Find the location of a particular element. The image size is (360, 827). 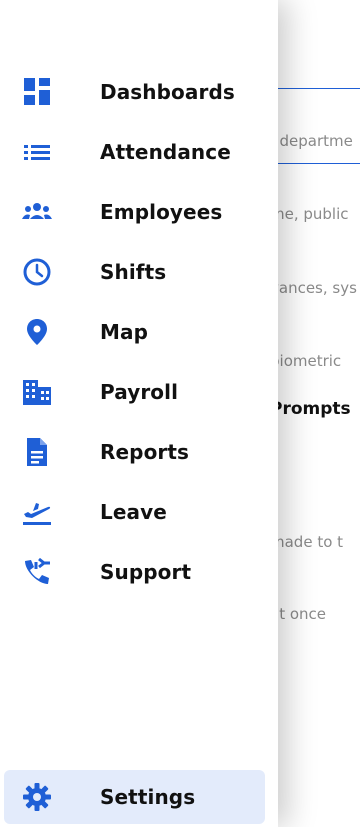

nav-label: Shifts is located at coordinates (133, 272).